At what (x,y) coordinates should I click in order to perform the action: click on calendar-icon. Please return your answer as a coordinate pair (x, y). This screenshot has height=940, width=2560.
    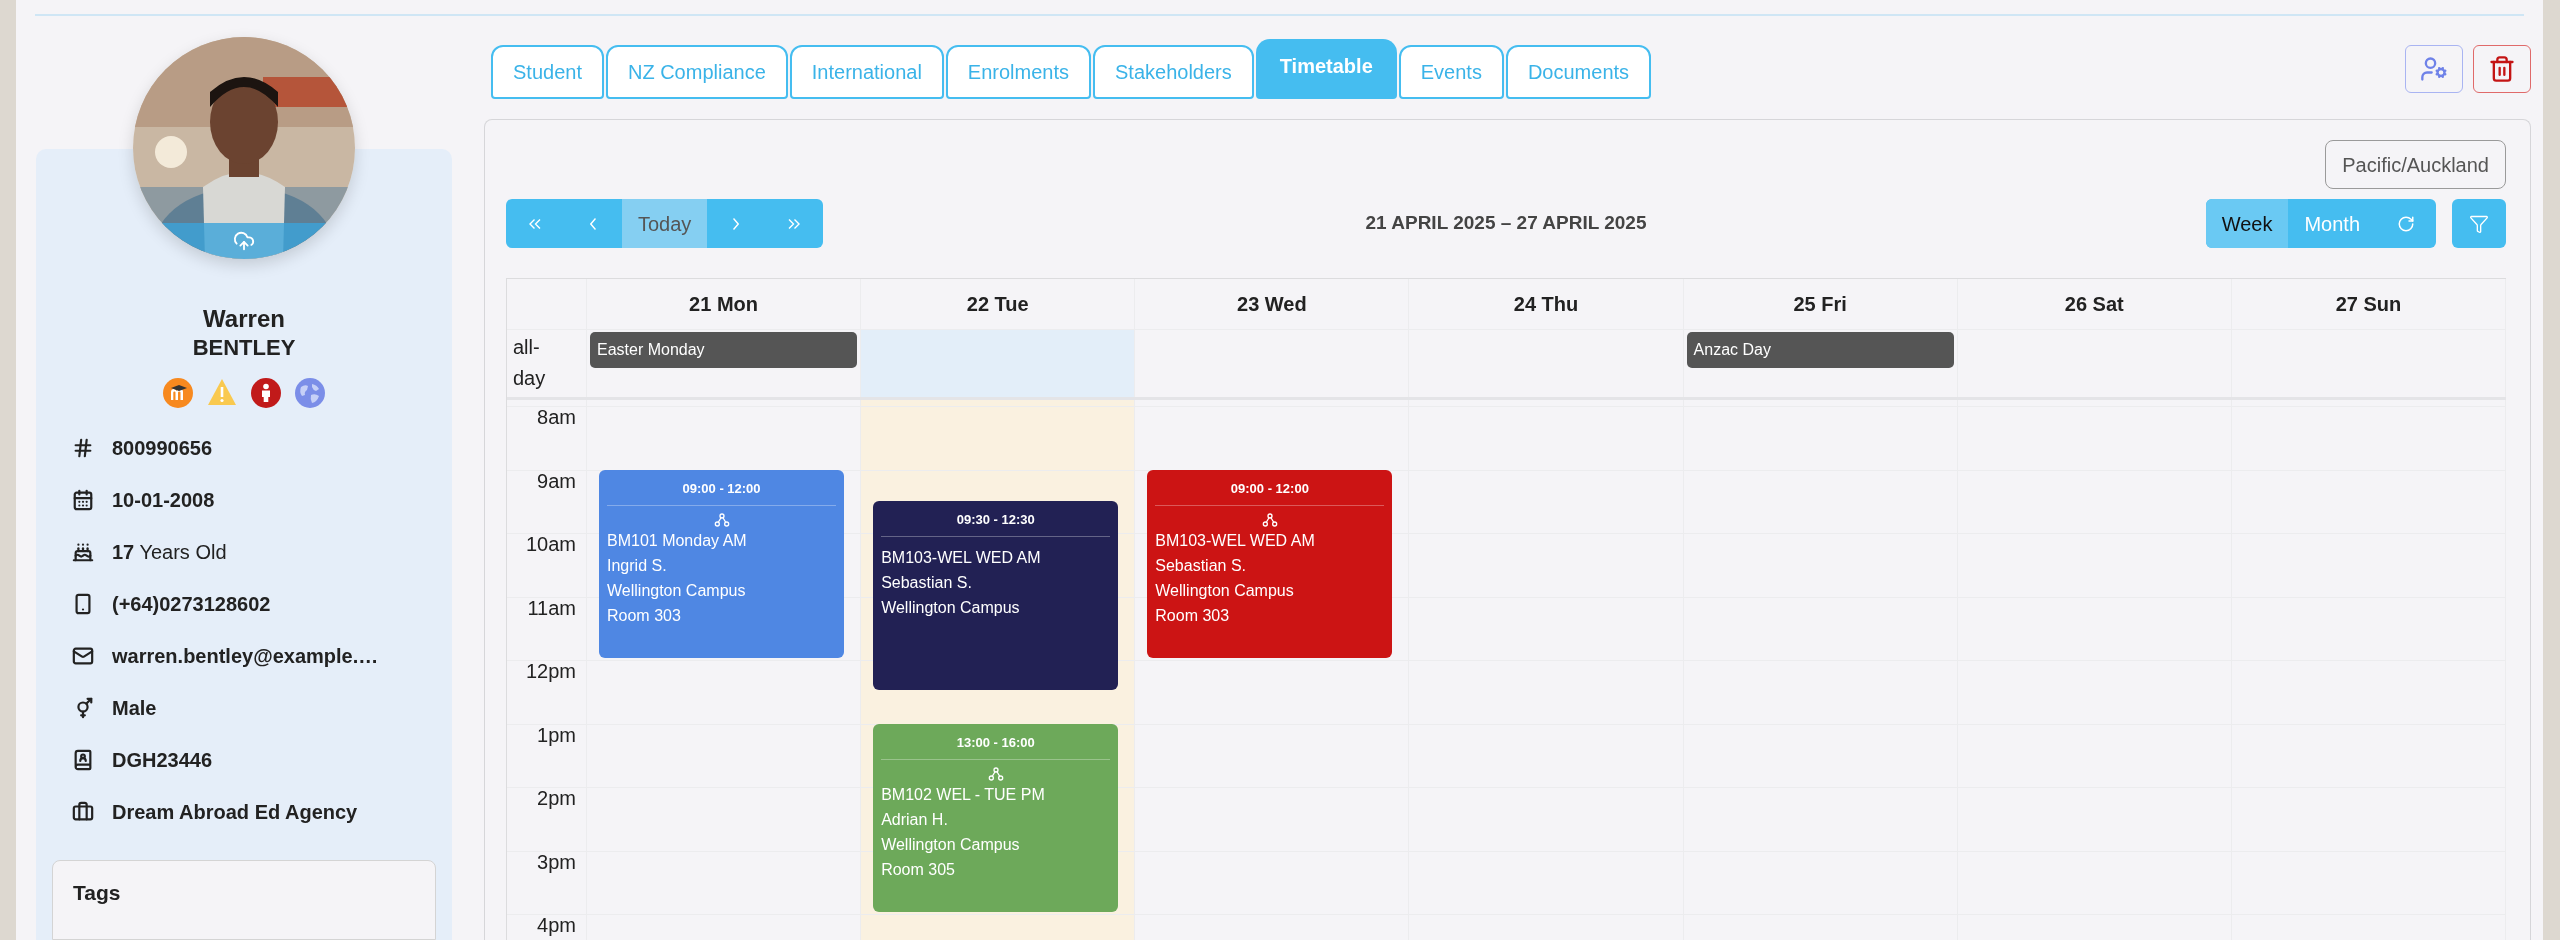
    Looking at the image, I should click on (83, 500).